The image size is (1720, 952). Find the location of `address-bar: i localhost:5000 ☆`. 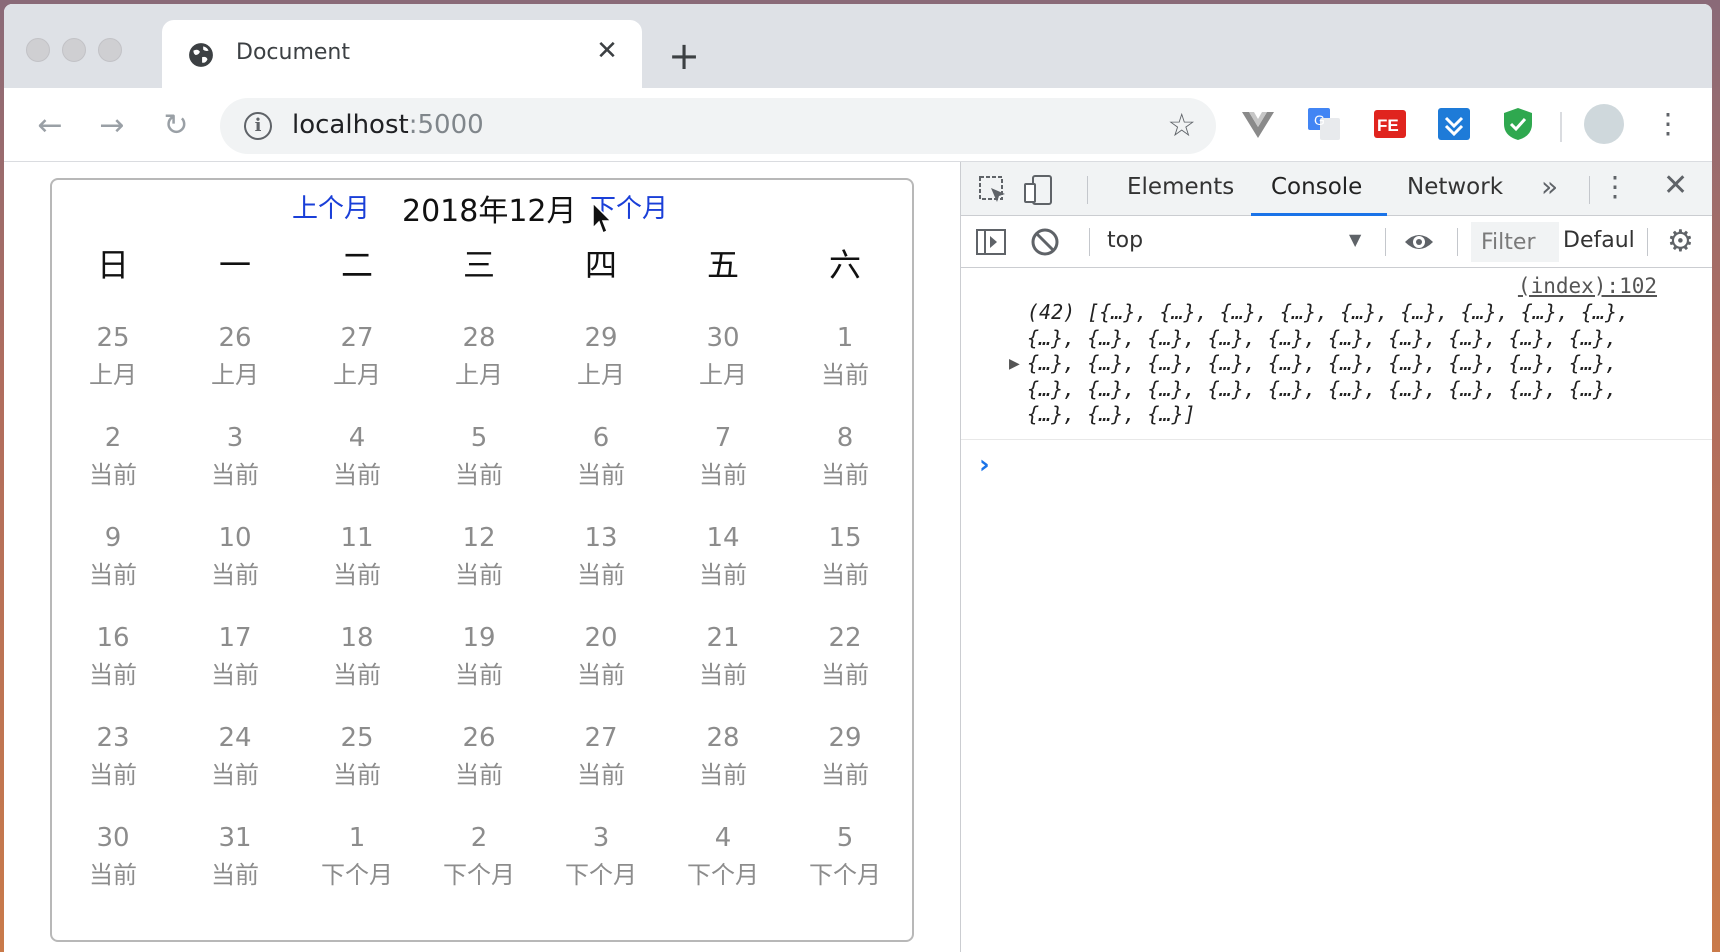

address-bar: i localhost:5000 ☆ is located at coordinates (718, 126).